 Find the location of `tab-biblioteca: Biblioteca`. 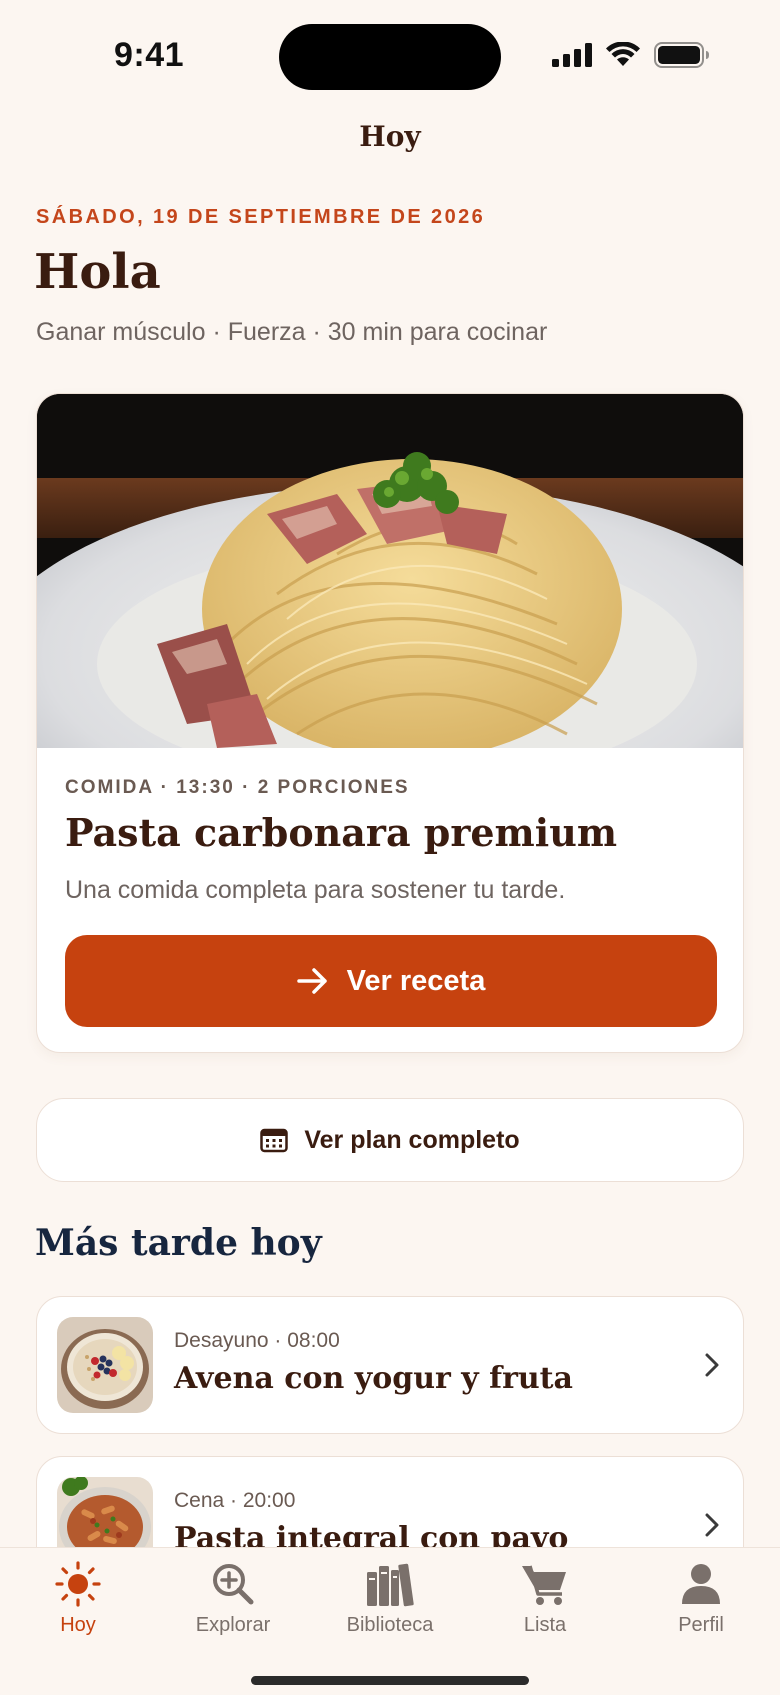

tab-biblioteca: Biblioteca is located at coordinates (390, 1598).